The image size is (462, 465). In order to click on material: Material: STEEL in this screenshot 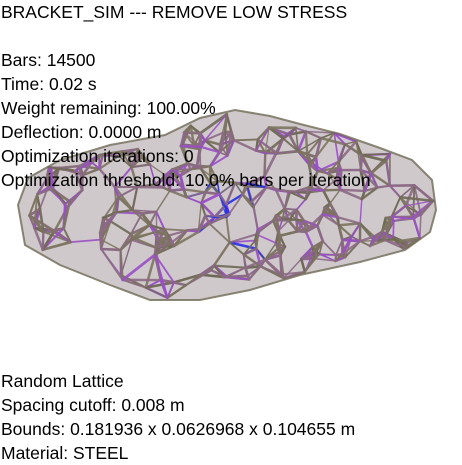, I will do `click(65, 453)`.